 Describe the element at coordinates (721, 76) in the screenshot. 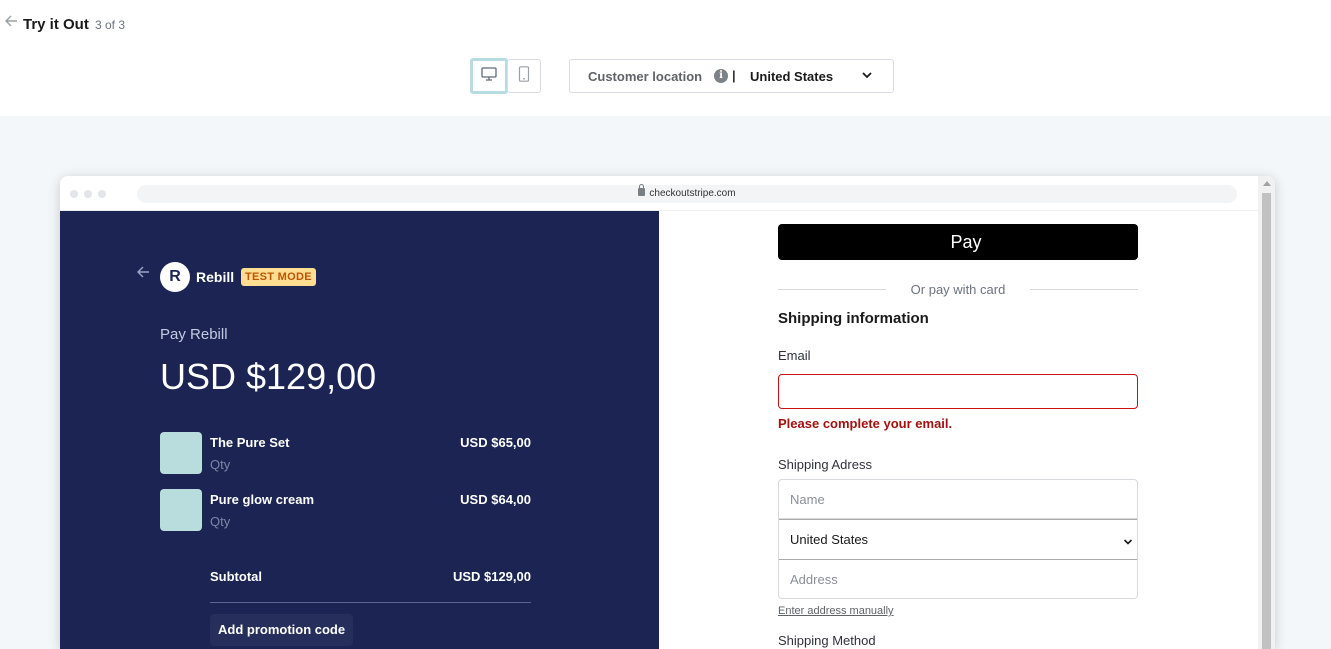

I see `info-icon: i` at that location.